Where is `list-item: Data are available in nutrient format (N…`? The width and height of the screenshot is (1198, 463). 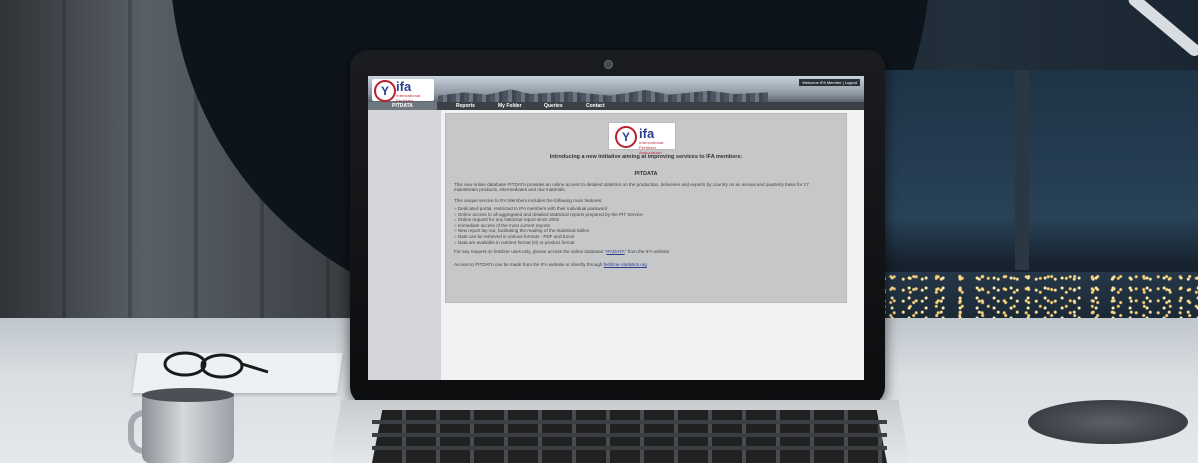 list-item: Data are available in nutrient format (N… is located at coordinates (644, 243).